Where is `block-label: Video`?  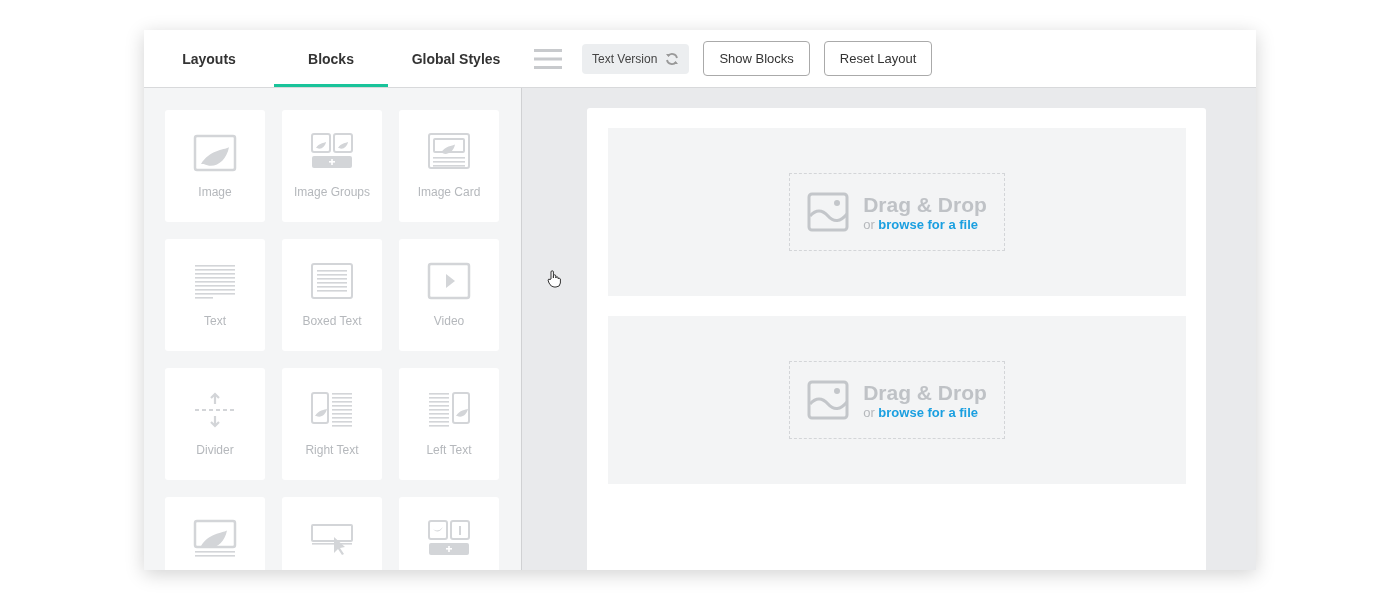 block-label: Video is located at coordinates (449, 321).